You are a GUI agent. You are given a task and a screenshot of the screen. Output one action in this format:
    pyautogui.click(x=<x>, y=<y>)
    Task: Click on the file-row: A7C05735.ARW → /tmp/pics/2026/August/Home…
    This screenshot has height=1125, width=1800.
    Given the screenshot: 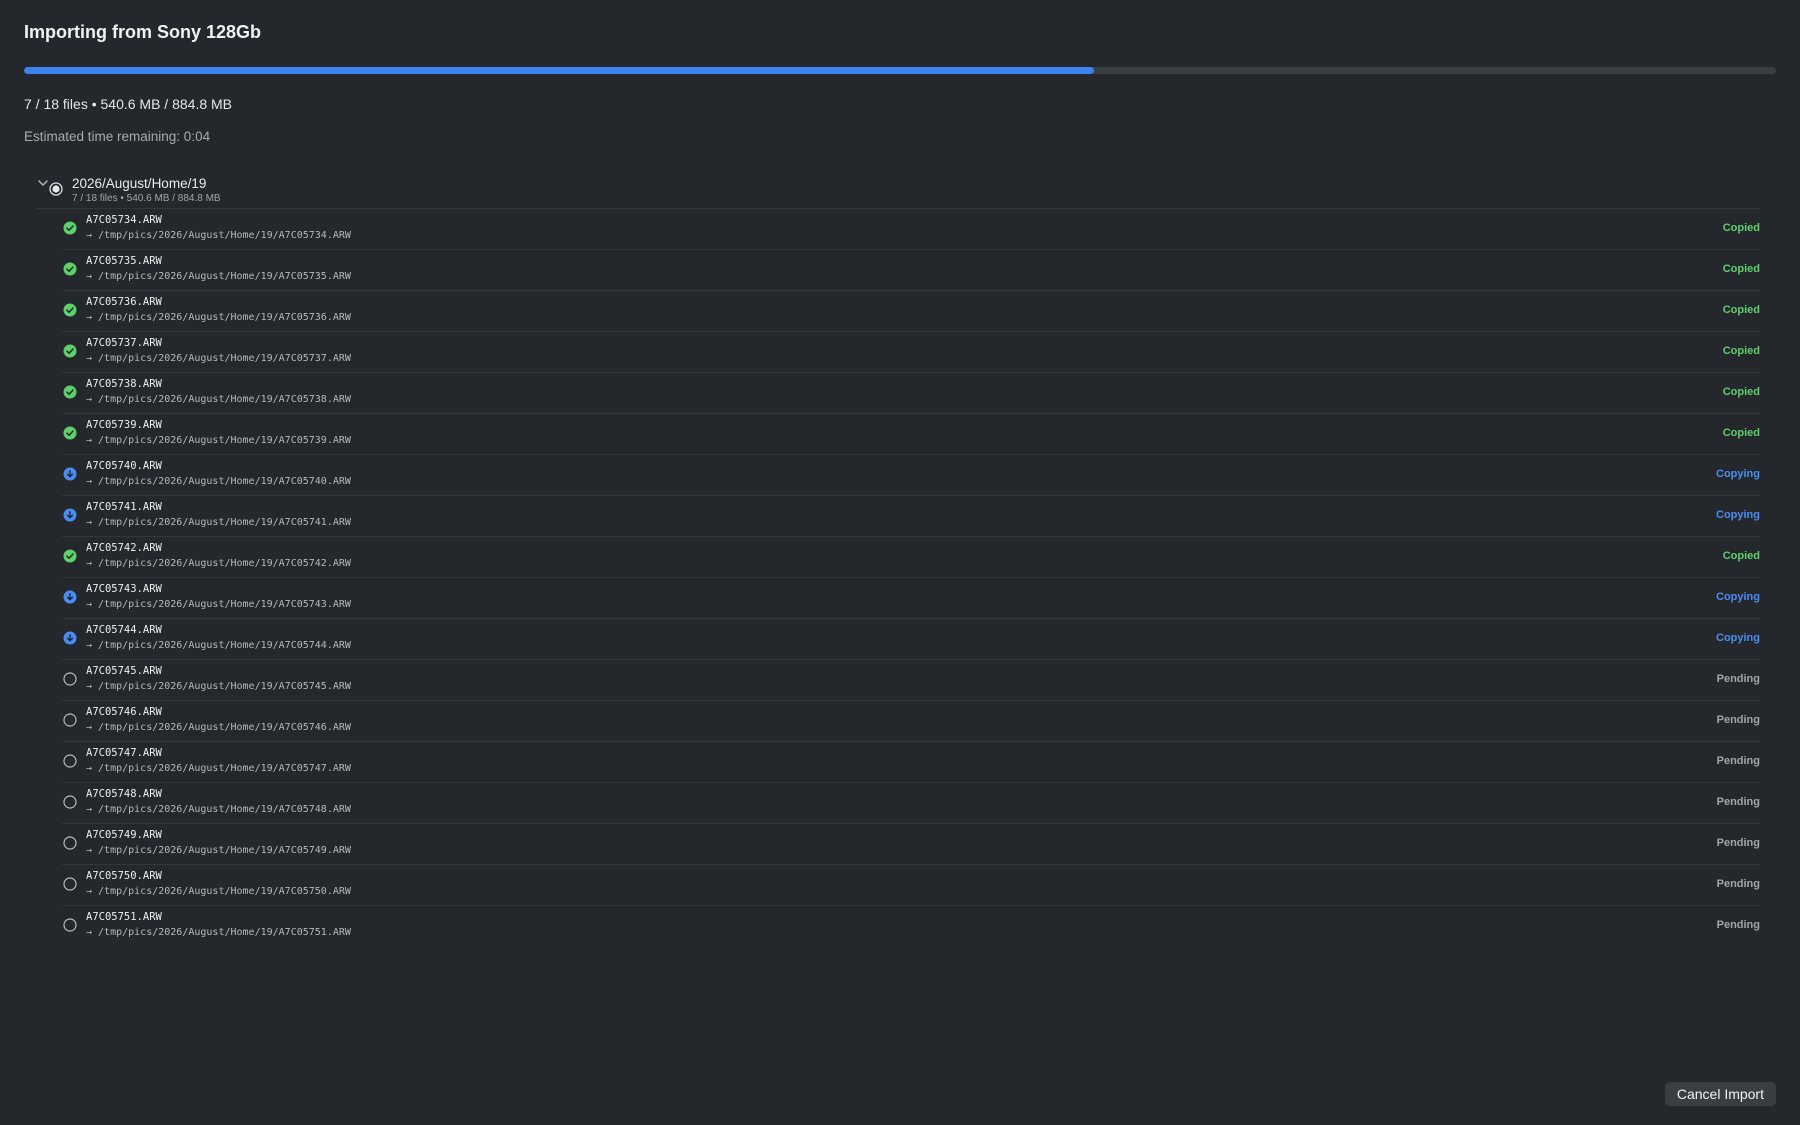 What is the action you would take?
    pyautogui.click(x=911, y=270)
    